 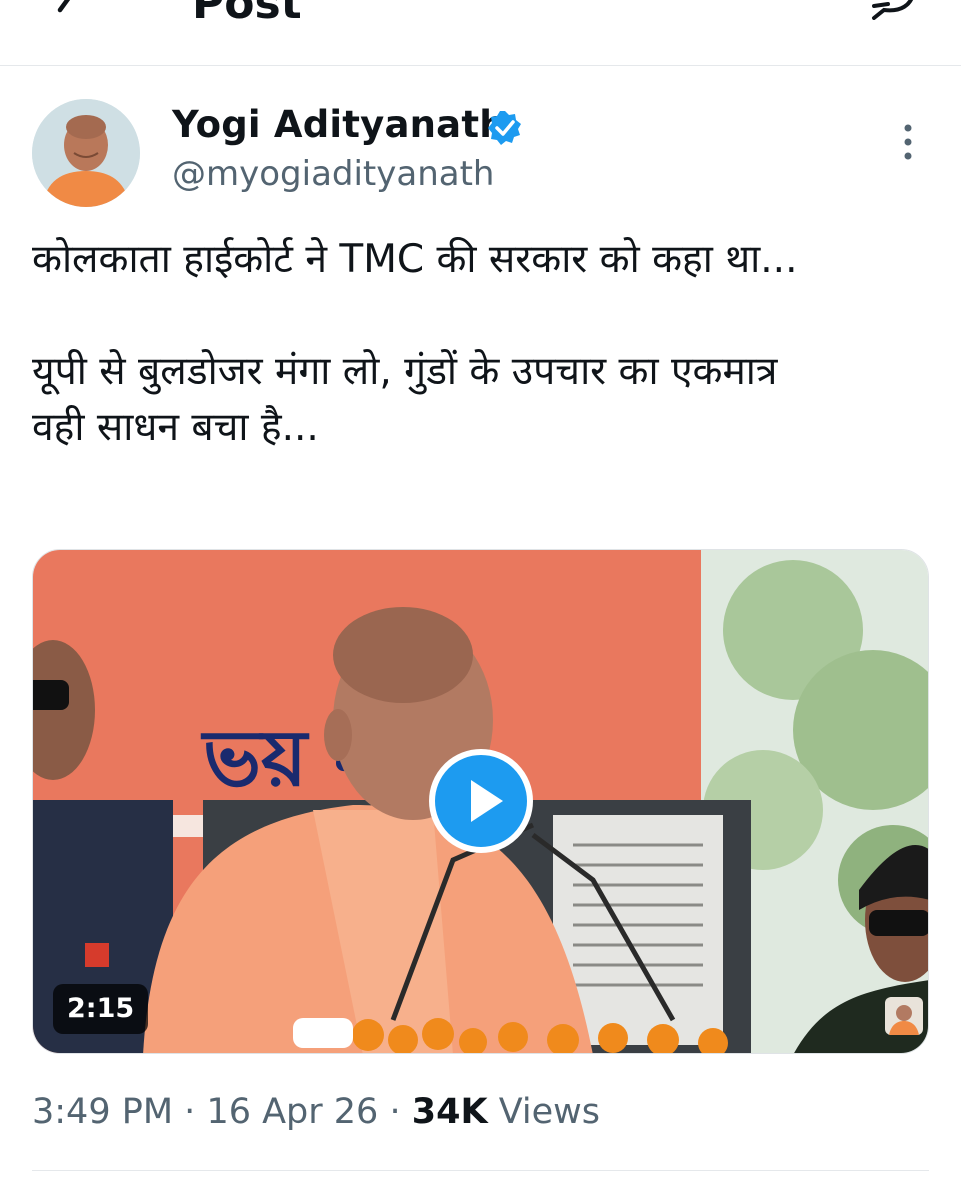 What do you see at coordinates (904, 1016) in the screenshot?
I see `channel-watermark-icon` at bounding box center [904, 1016].